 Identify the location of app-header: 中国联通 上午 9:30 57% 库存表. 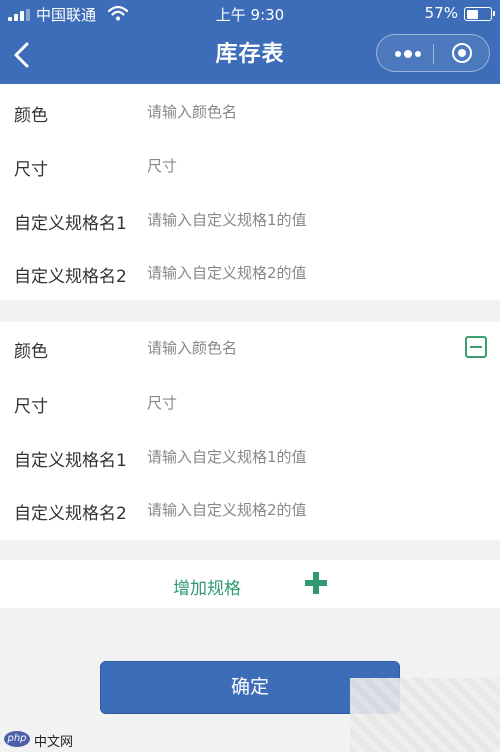
(250, 42).